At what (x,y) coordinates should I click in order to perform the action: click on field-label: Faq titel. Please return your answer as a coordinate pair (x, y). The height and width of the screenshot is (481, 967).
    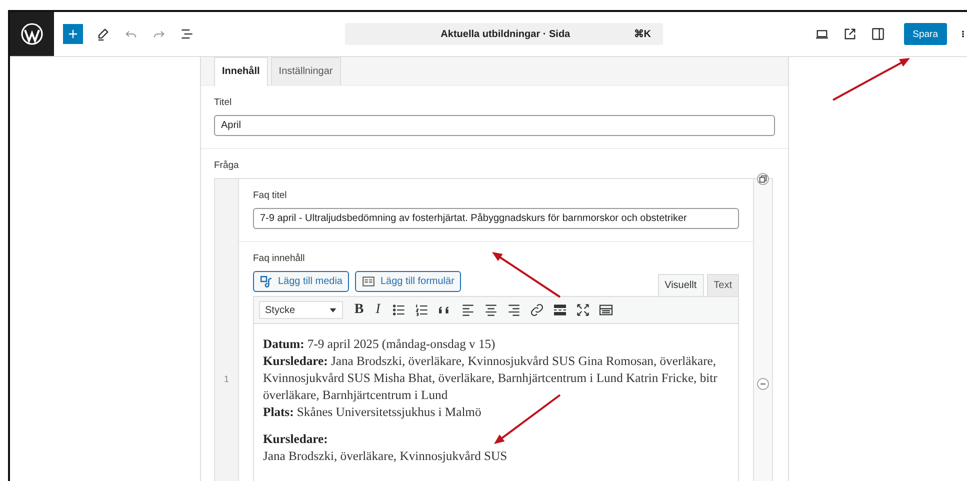
    Looking at the image, I should click on (270, 195).